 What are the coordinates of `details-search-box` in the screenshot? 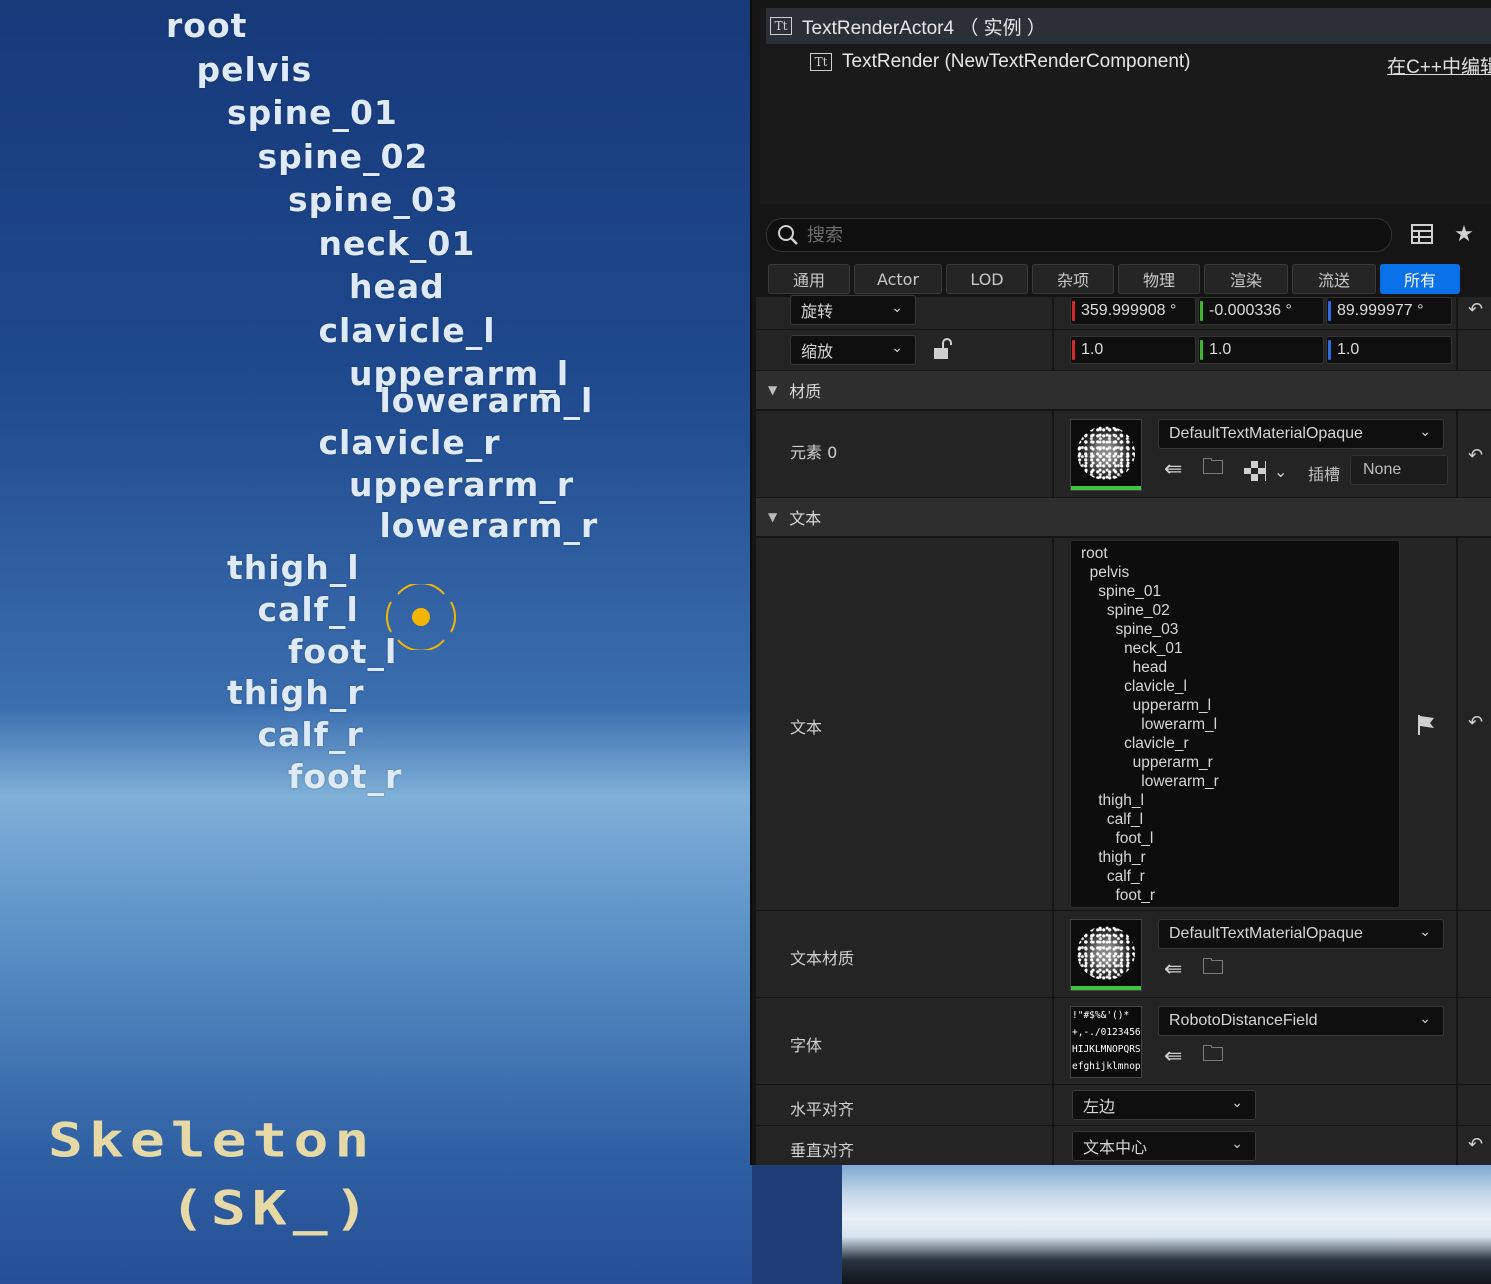 It's located at (1079, 235).